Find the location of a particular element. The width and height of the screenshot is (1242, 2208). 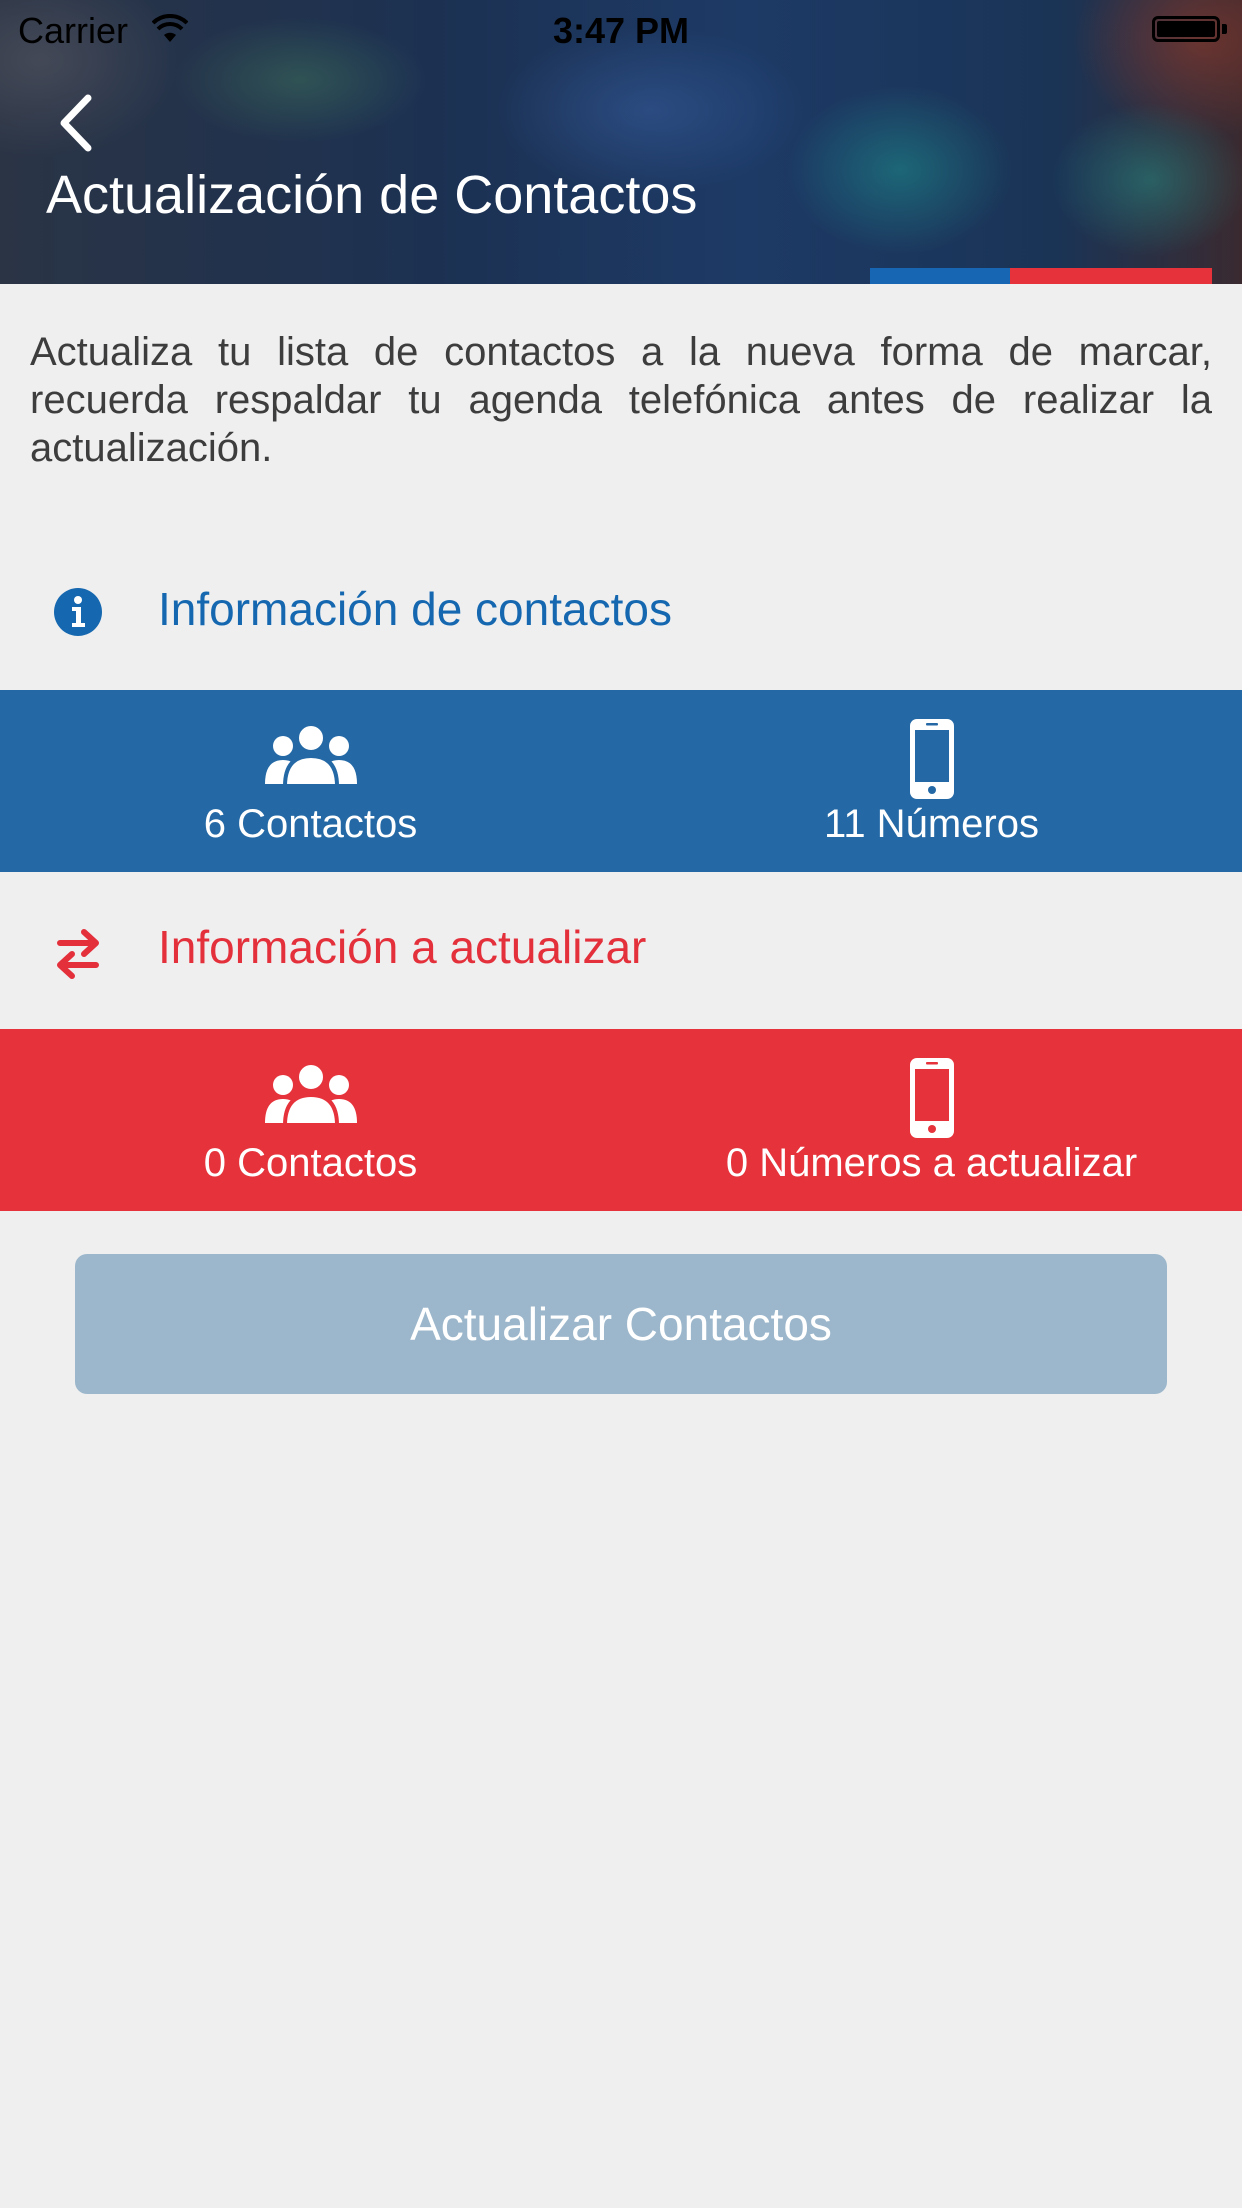

back-button is located at coordinates (80, 123).